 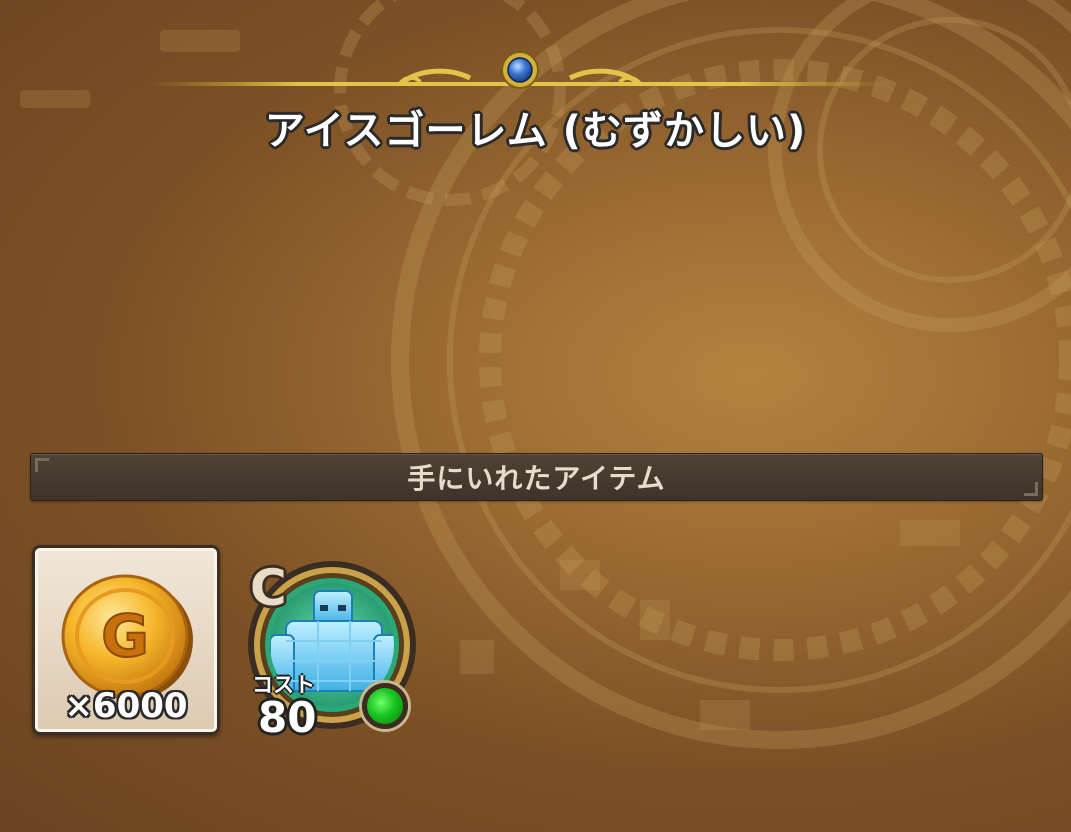 I want to click on gold-reward-item: G ×6000, so click(x=126, y=640).